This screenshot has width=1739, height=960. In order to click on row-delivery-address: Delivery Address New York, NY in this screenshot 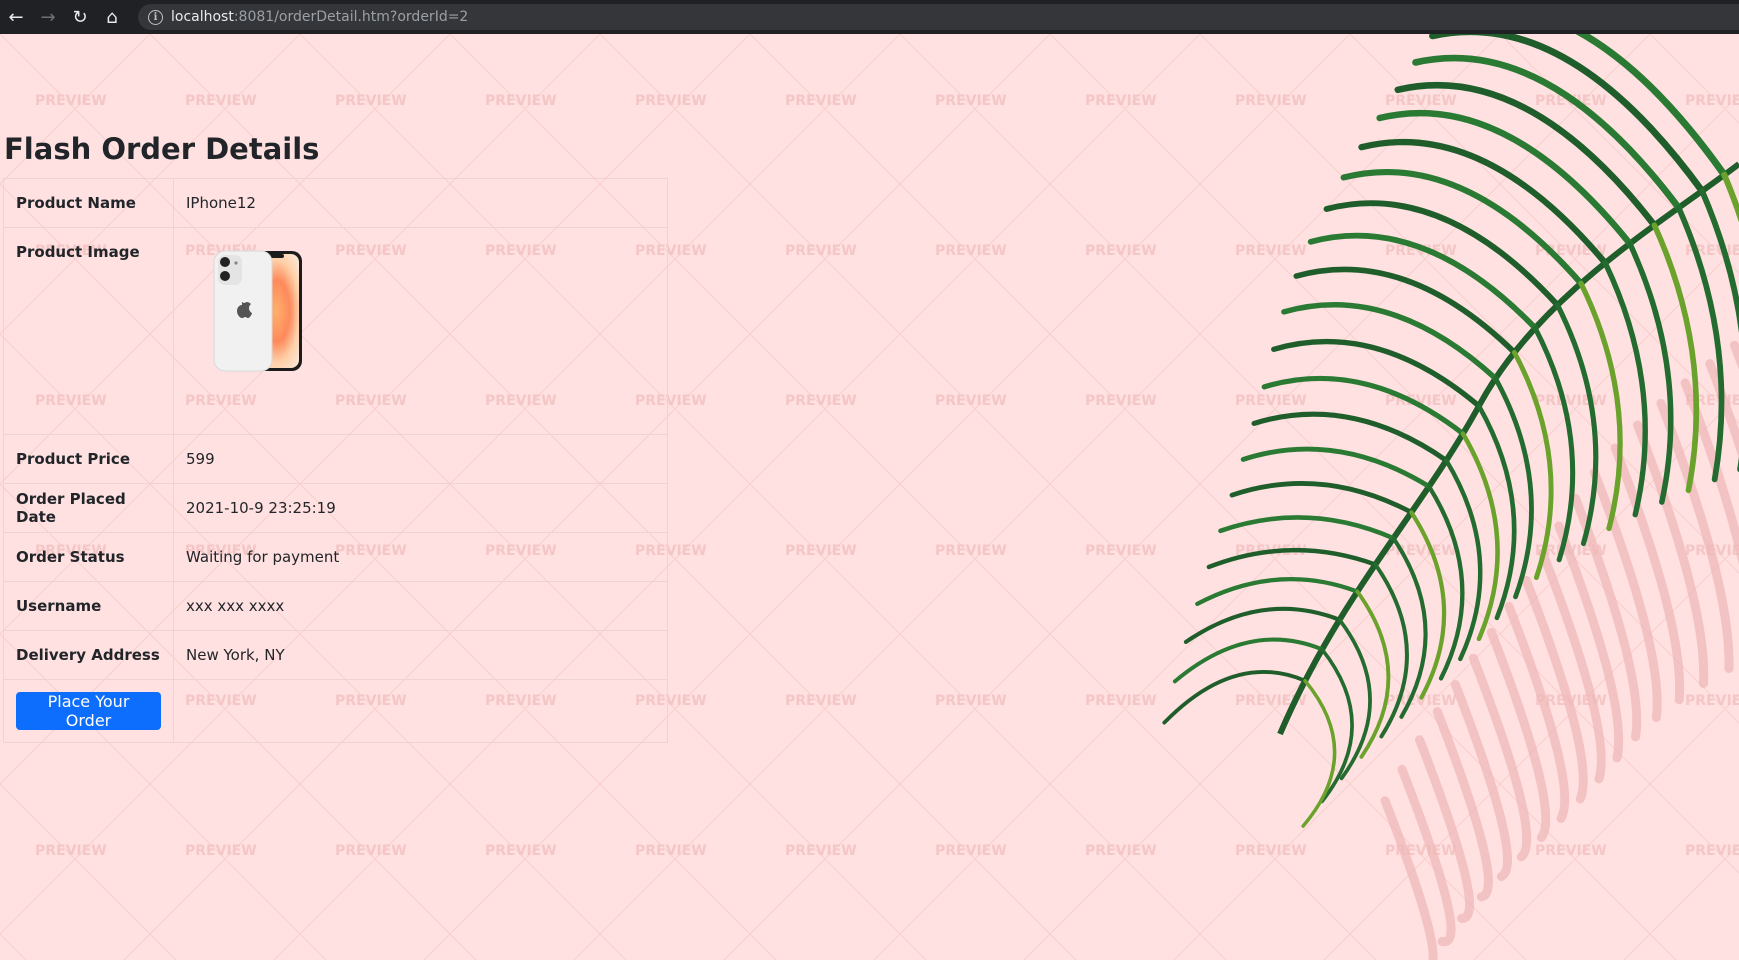, I will do `click(335, 655)`.